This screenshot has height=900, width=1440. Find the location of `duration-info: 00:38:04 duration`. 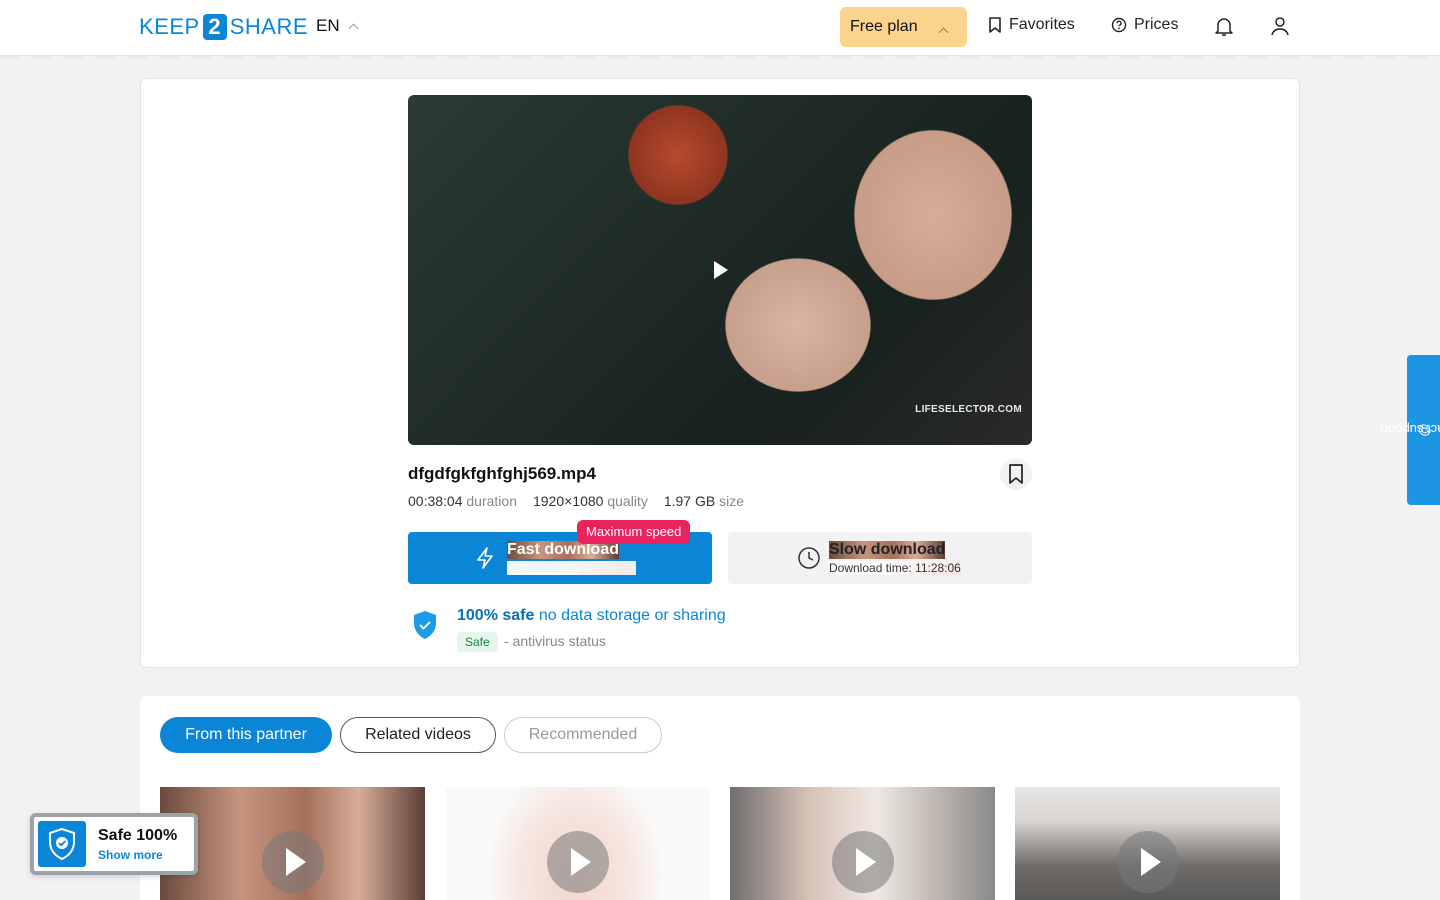

duration-info: 00:38:04 duration is located at coordinates (462, 501).